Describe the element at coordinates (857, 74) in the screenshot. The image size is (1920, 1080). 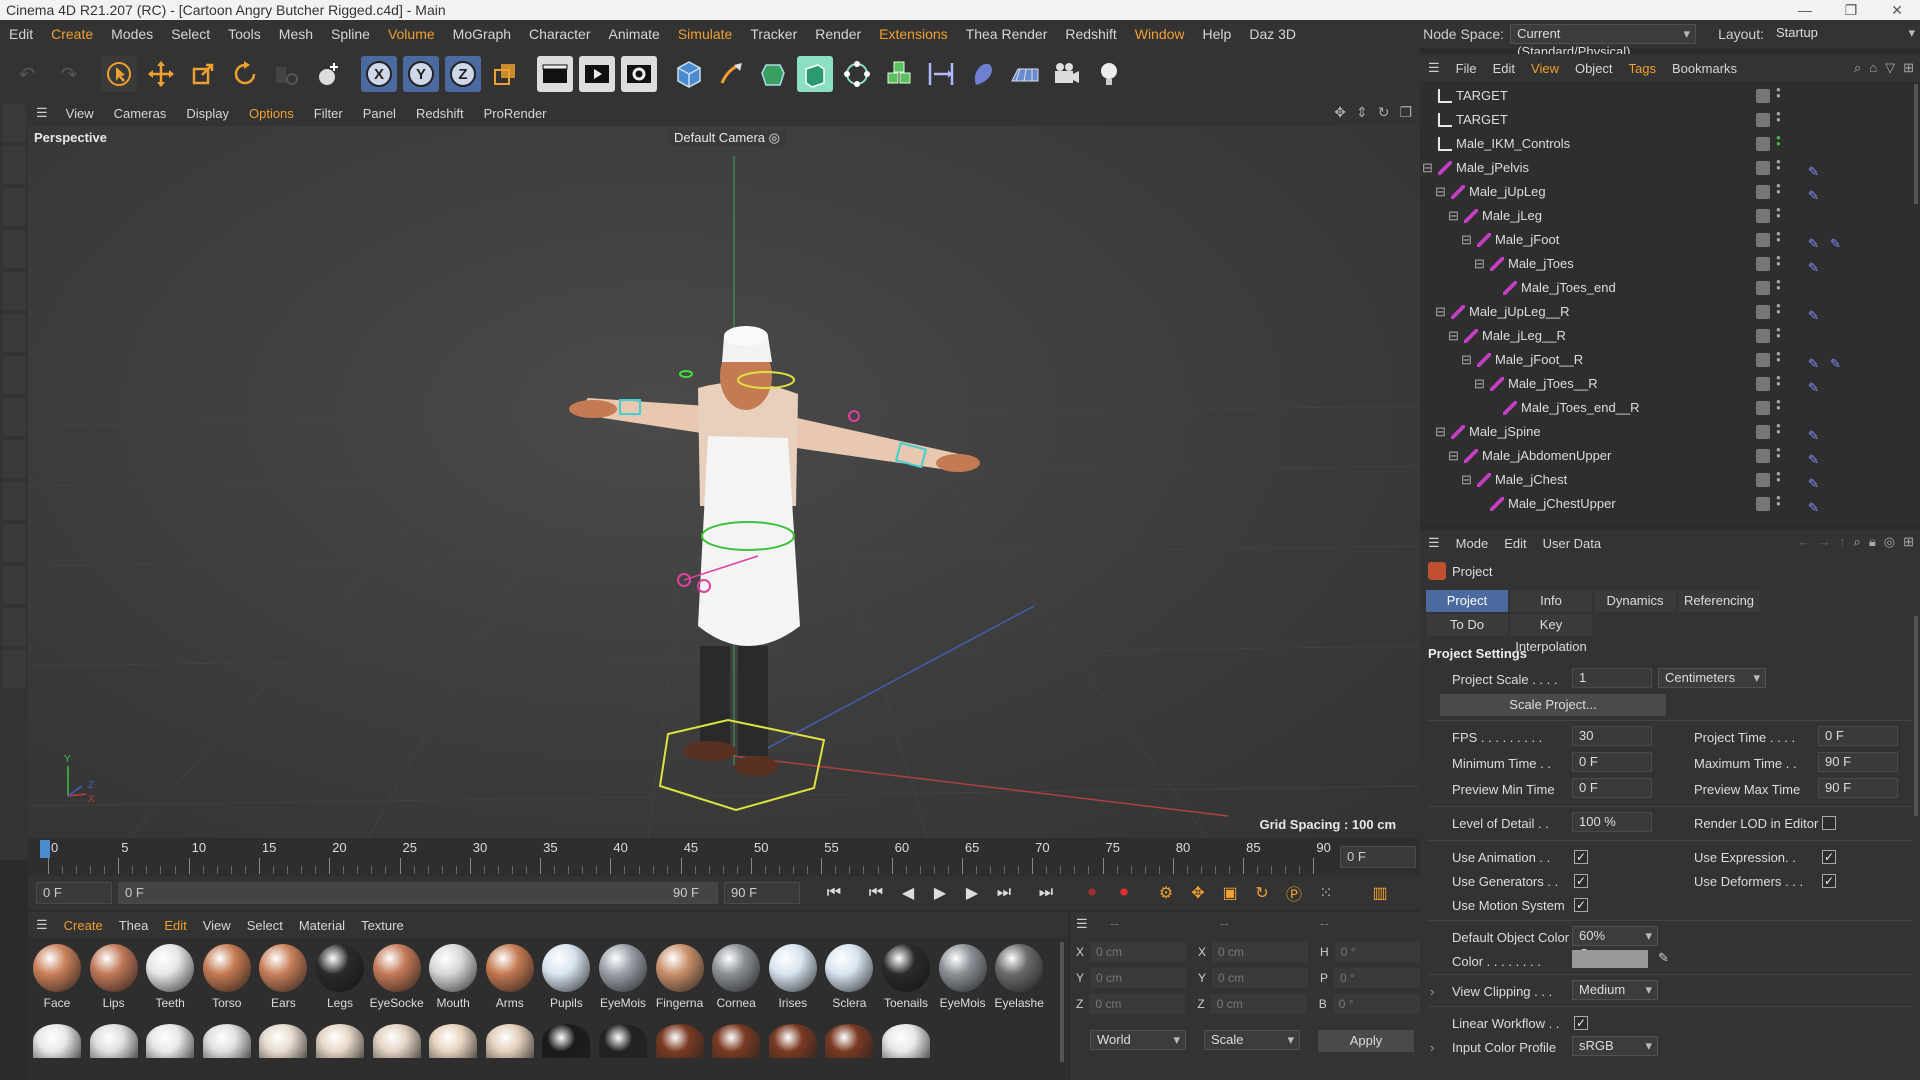
I see `cloner-icon` at that location.